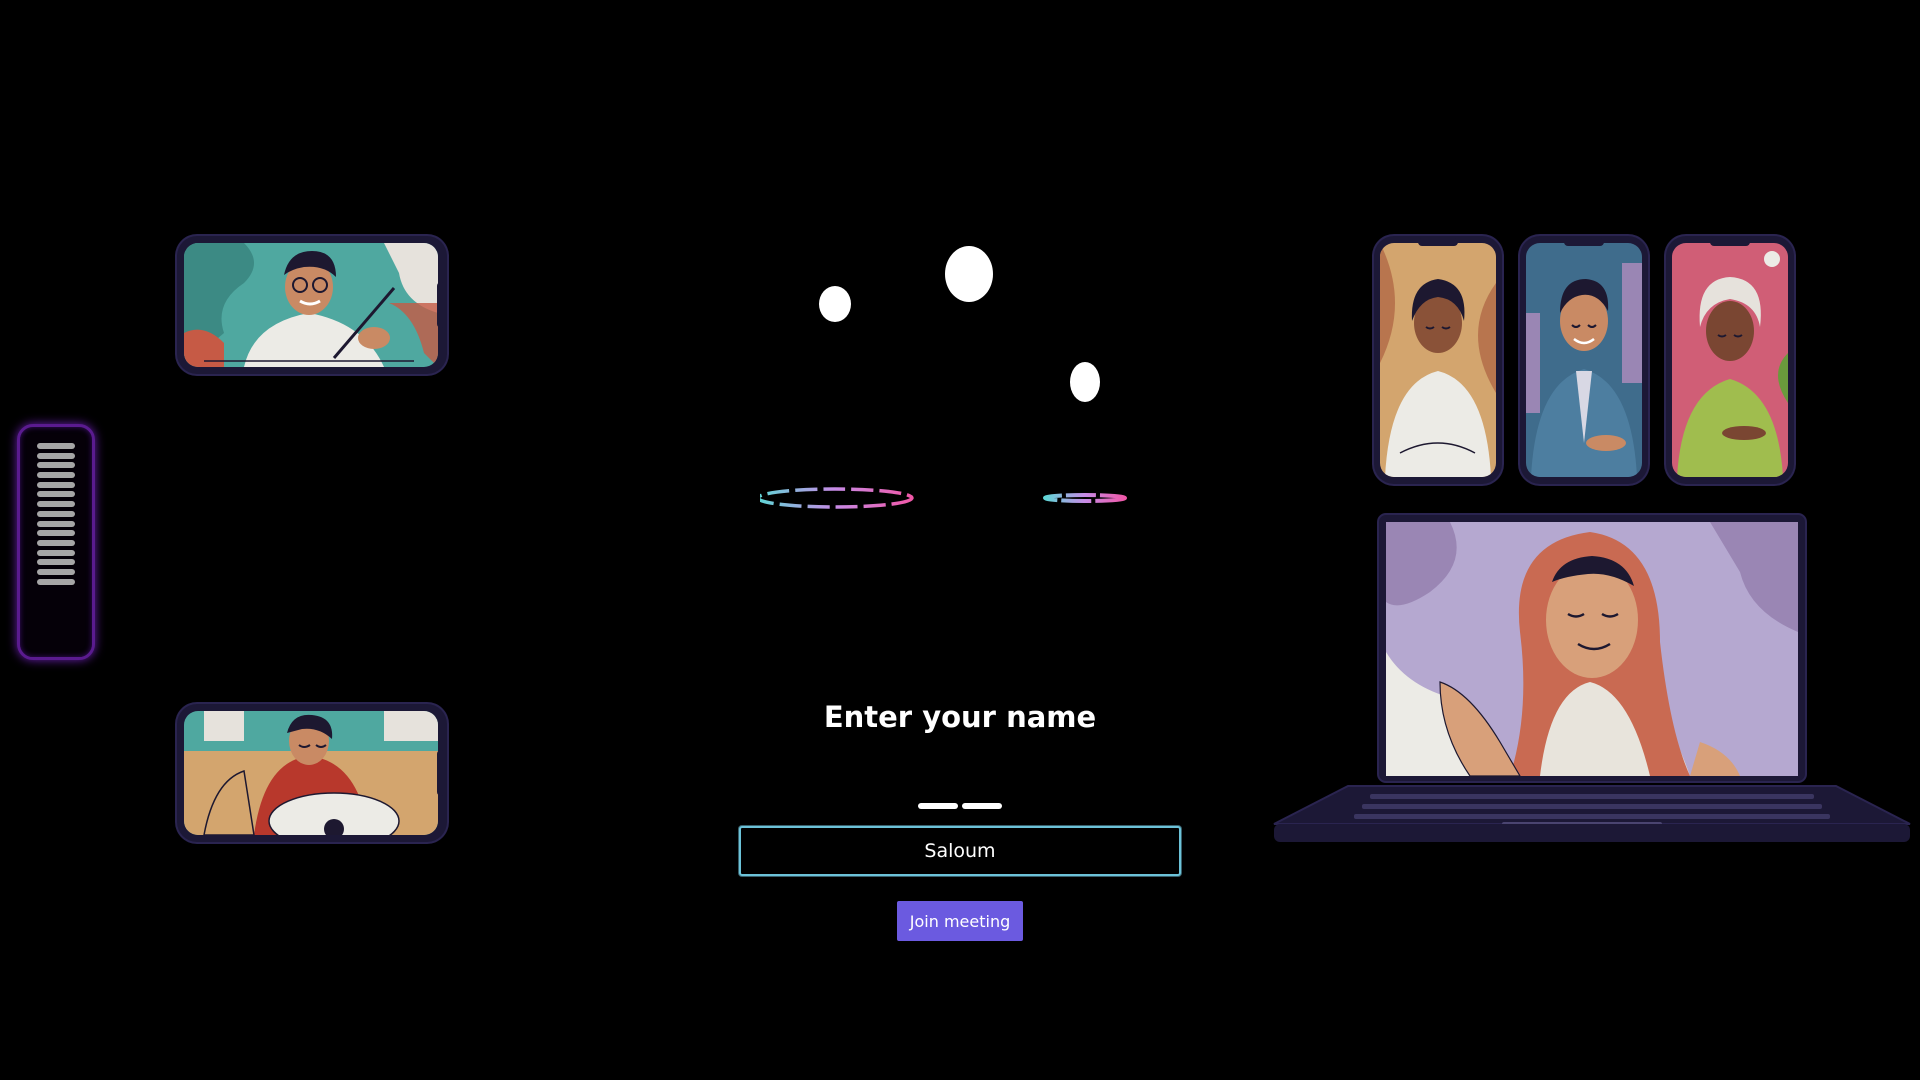  What do you see at coordinates (1592, 649) in the screenshot?
I see `laptop-hijab-call-illustration` at bounding box center [1592, 649].